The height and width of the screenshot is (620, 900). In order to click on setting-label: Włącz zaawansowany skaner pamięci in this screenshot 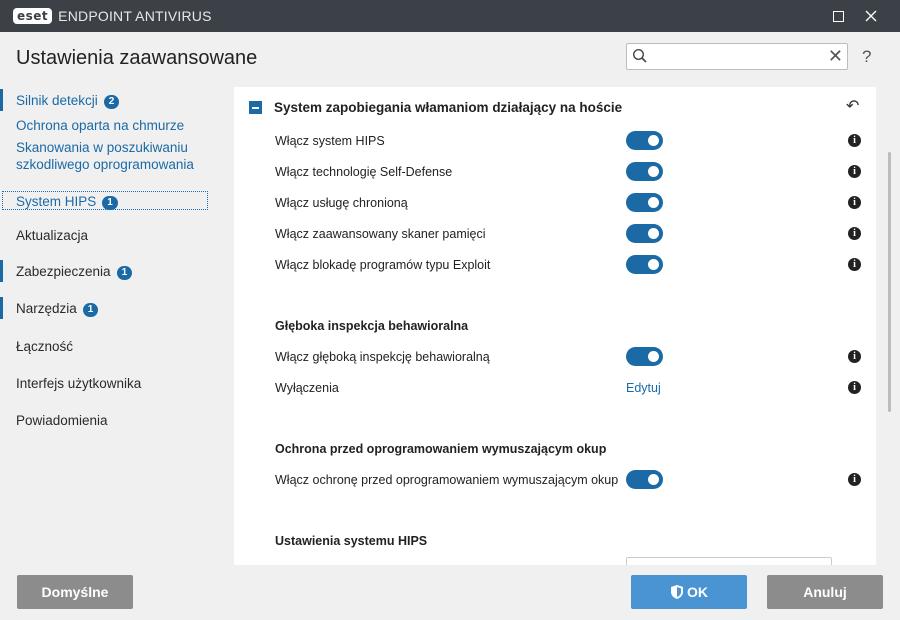, I will do `click(380, 234)`.